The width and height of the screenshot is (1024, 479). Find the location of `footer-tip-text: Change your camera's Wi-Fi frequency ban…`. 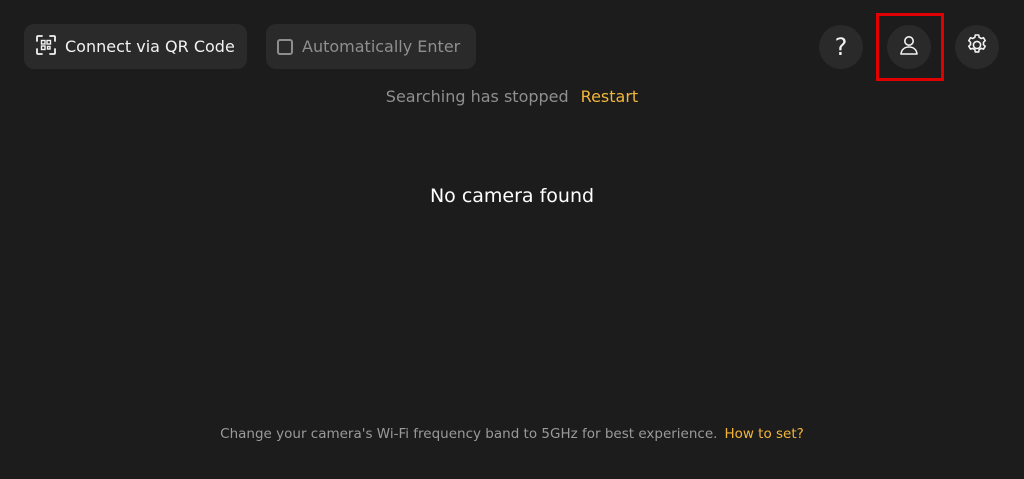

footer-tip-text: Change your camera's Wi-Fi frequency ban… is located at coordinates (469, 434).